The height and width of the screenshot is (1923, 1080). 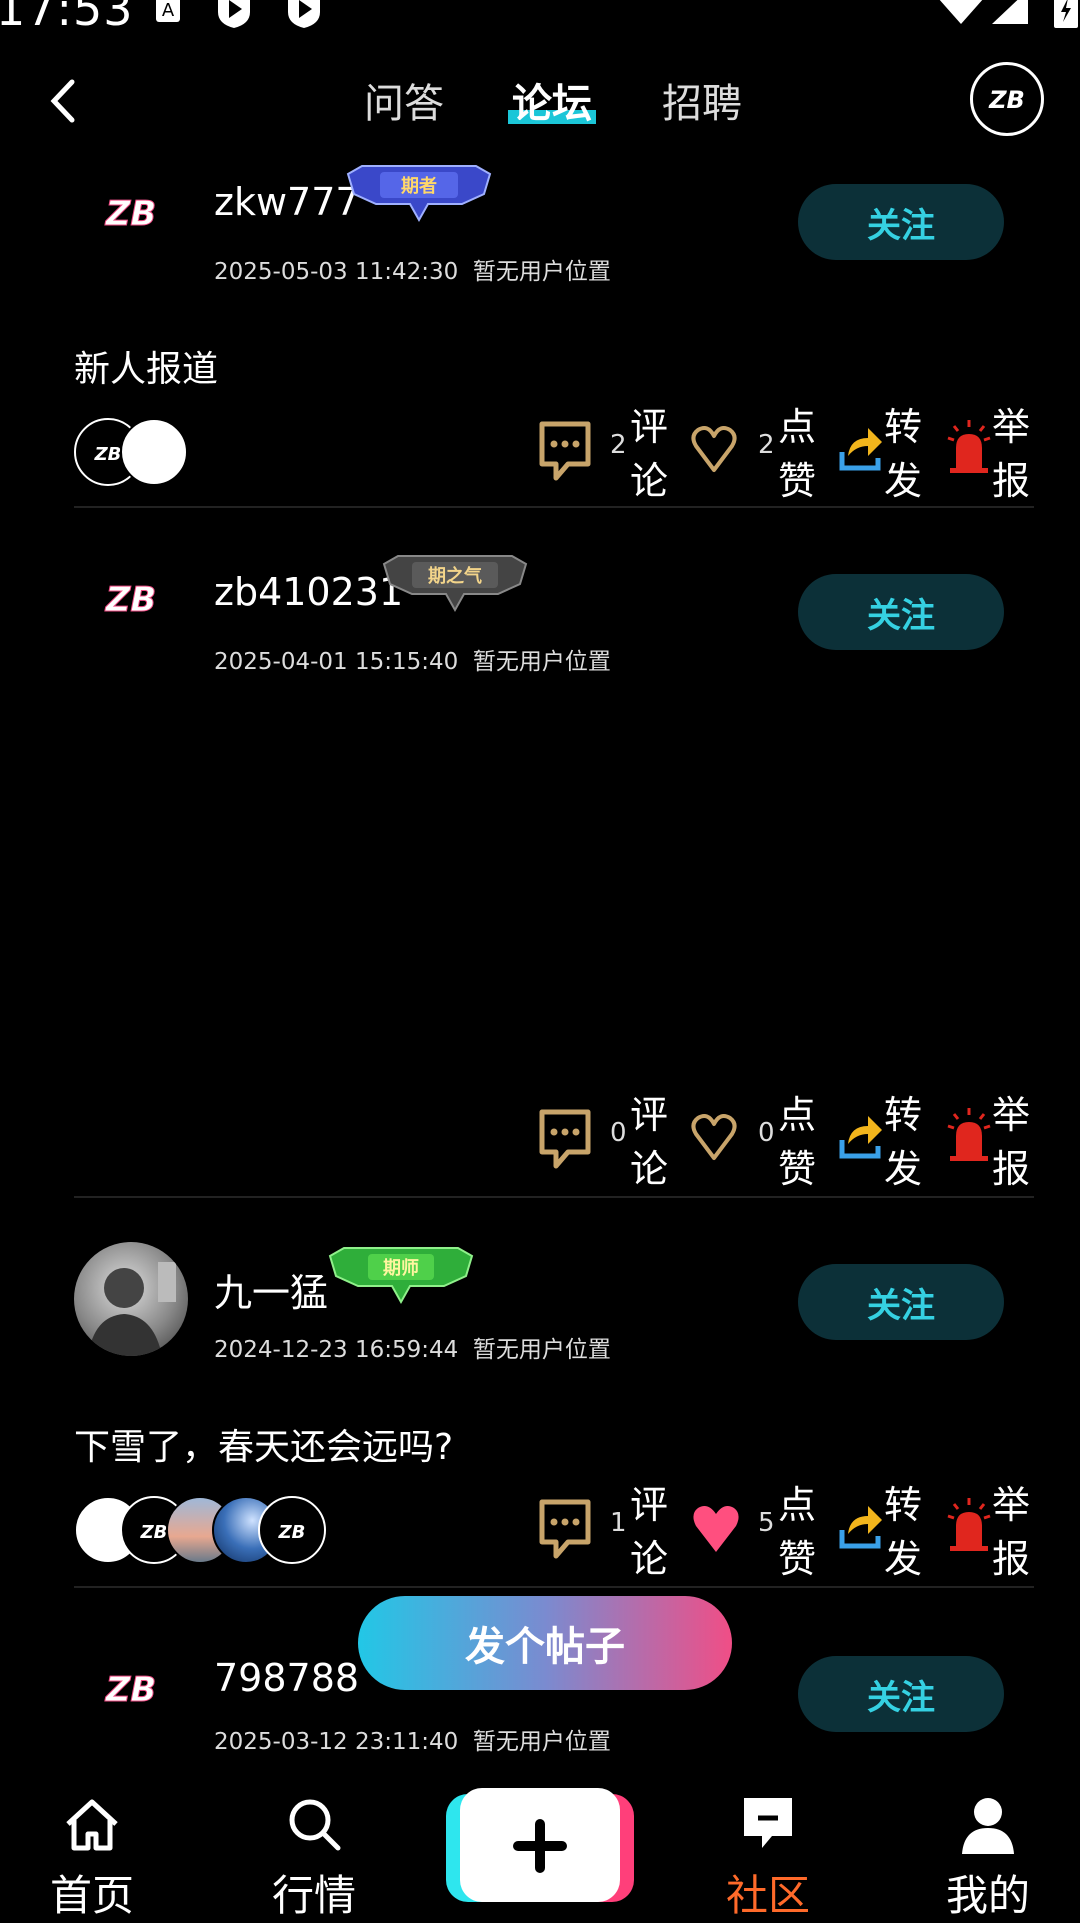 I want to click on like-action: 0 点赞, so click(x=755, y=1143).